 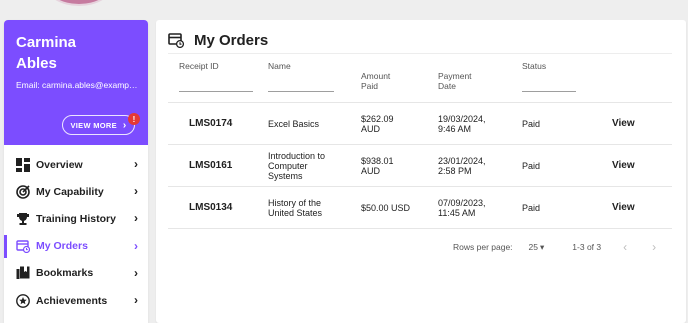 I want to click on sidebar-item-my-orders: My Orders ›, so click(x=76, y=246).